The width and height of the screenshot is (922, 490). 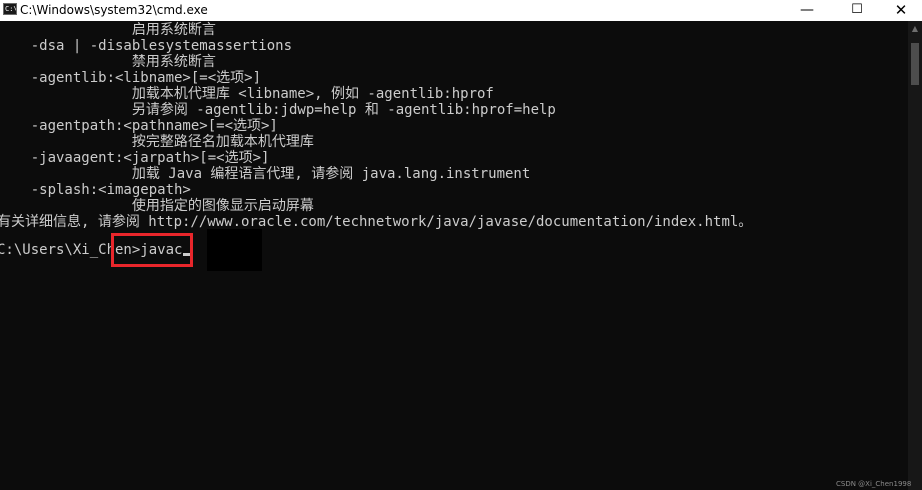 What do you see at coordinates (915, 255) in the screenshot?
I see `vertical-scrollbar: ▲` at bounding box center [915, 255].